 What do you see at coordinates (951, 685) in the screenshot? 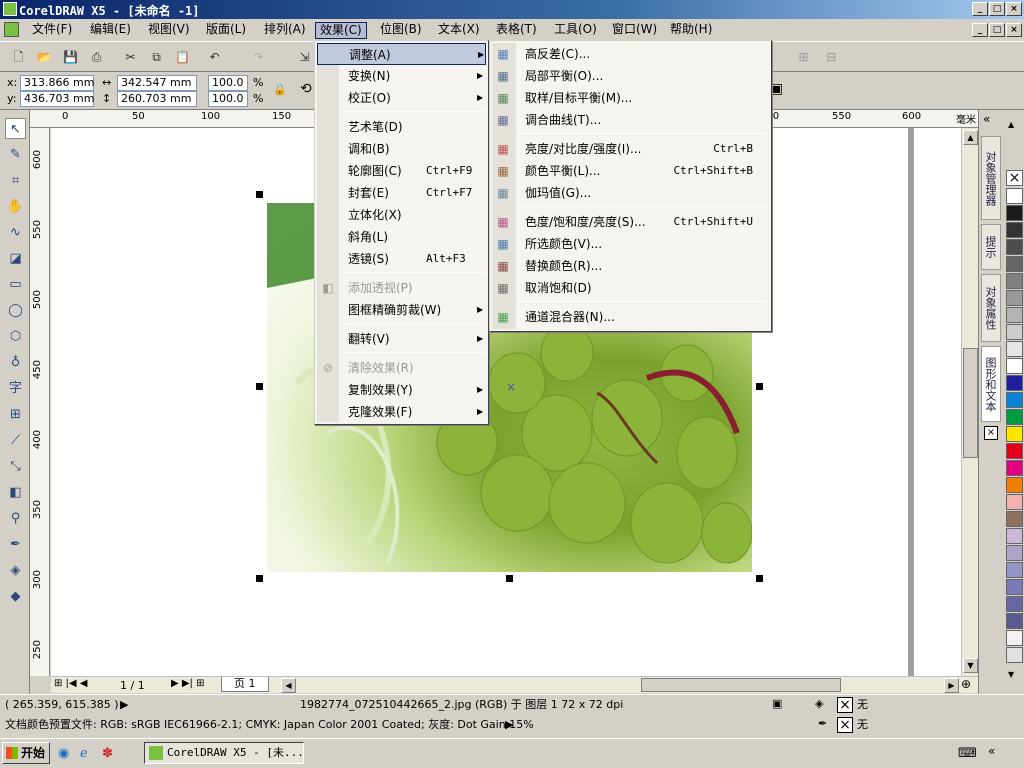
I see `scroll-right-button: ▶` at bounding box center [951, 685].